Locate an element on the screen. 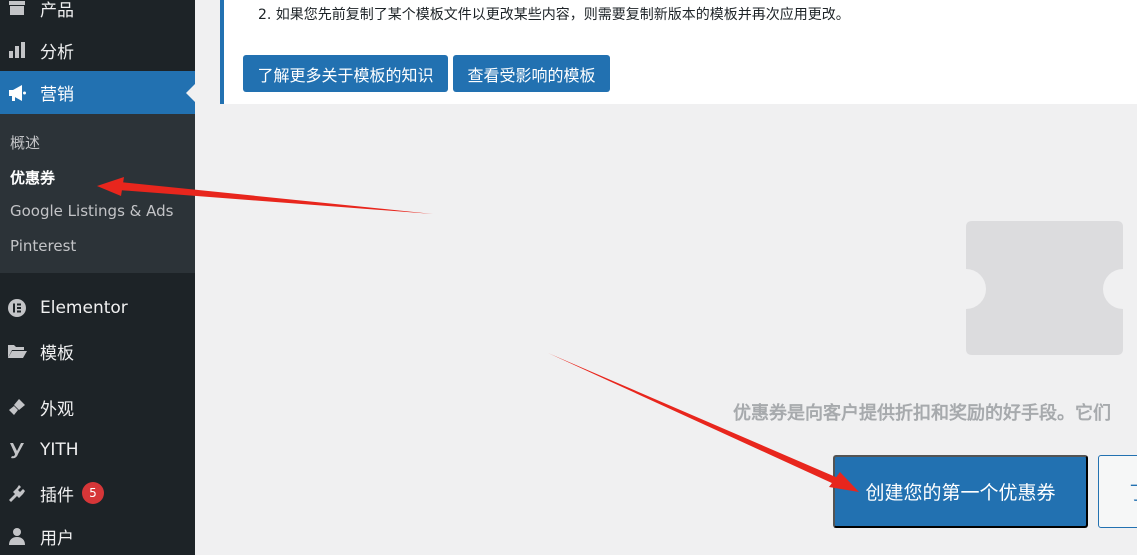 The height and width of the screenshot is (555, 1137). update-count-badge: 5 is located at coordinates (93, 493).